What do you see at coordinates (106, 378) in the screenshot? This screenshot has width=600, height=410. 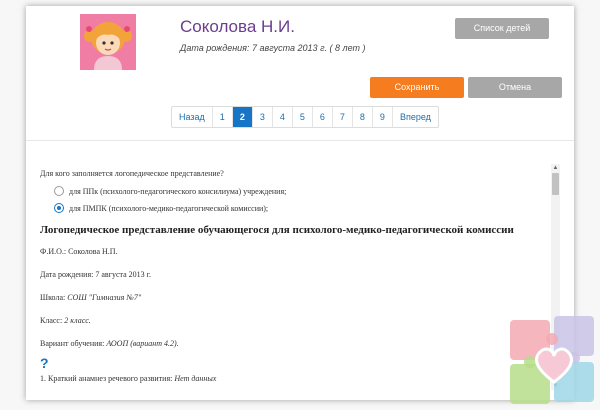 I see `anamnesis-label: 1. Краткий анамнез речевого развития:` at bounding box center [106, 378].